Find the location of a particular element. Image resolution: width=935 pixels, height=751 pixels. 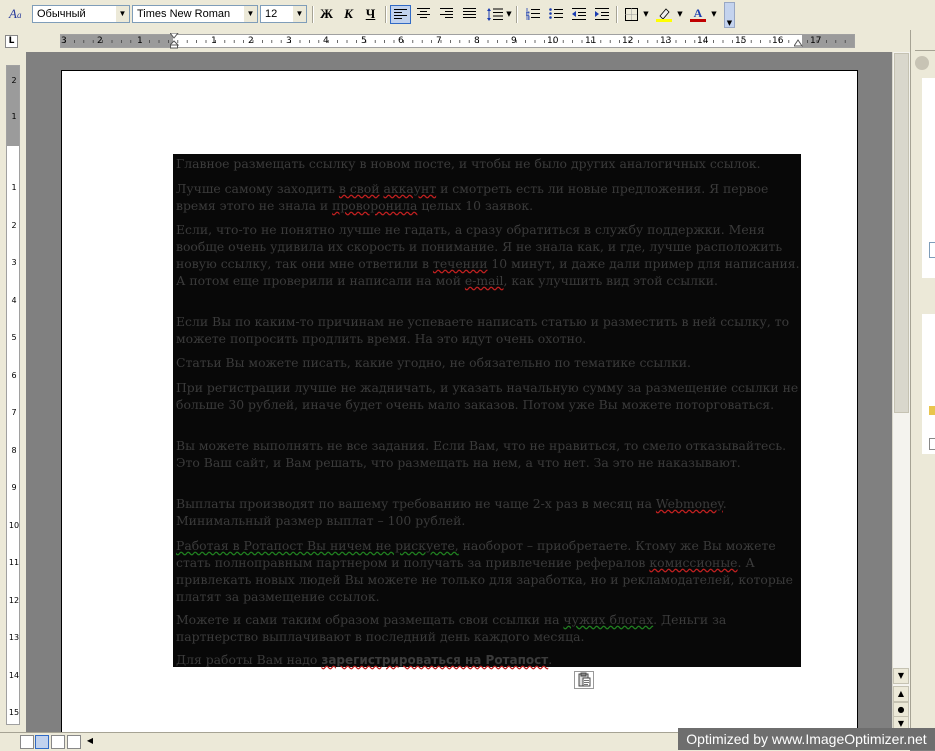

increase-indent-icon is located at coordinates (601, 14).